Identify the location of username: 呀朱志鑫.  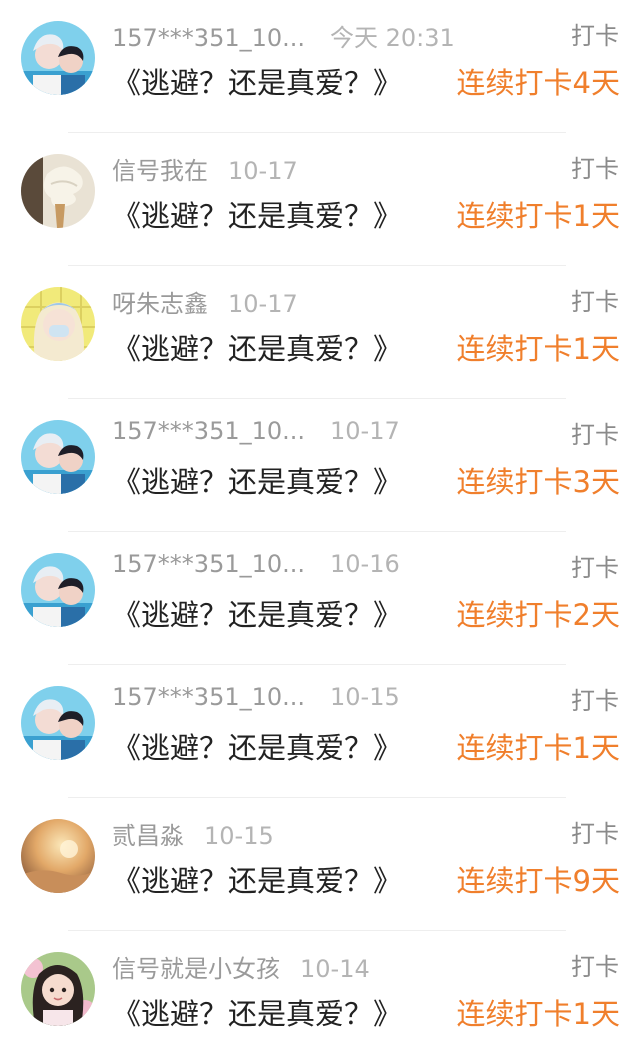
(160, 301).